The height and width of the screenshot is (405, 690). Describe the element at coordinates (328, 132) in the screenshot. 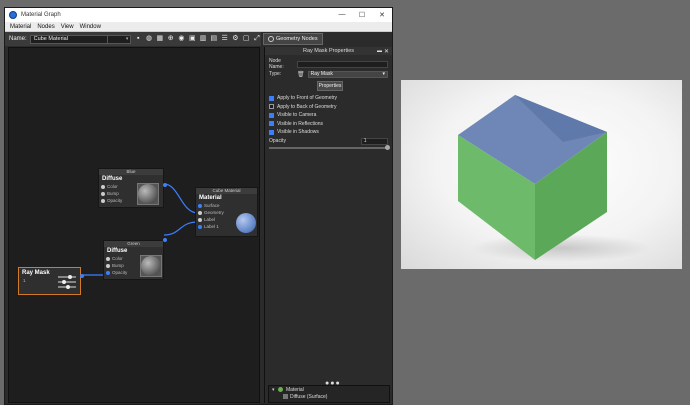

I see `checkbox-visible-shadows: Visible in Shadows` at that location.